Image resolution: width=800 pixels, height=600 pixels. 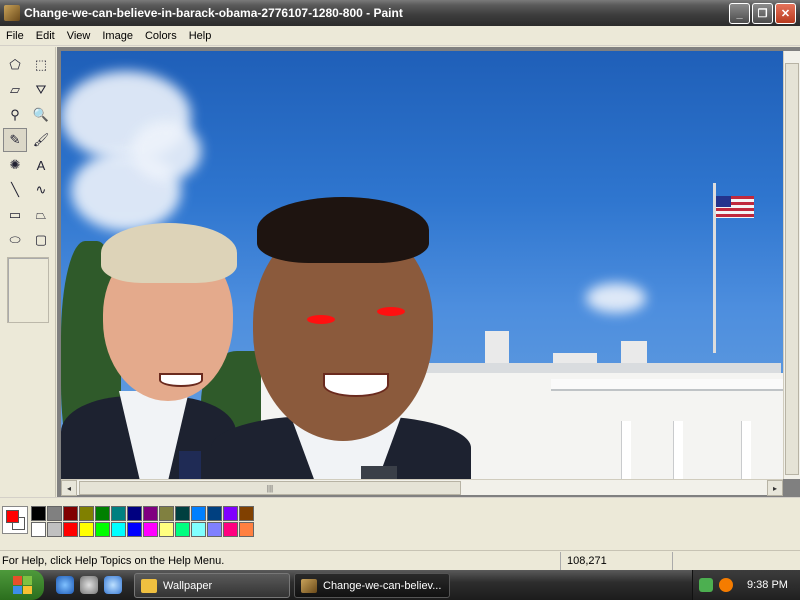 I want to click on menu-help: Help, so click(x=200, y=36).